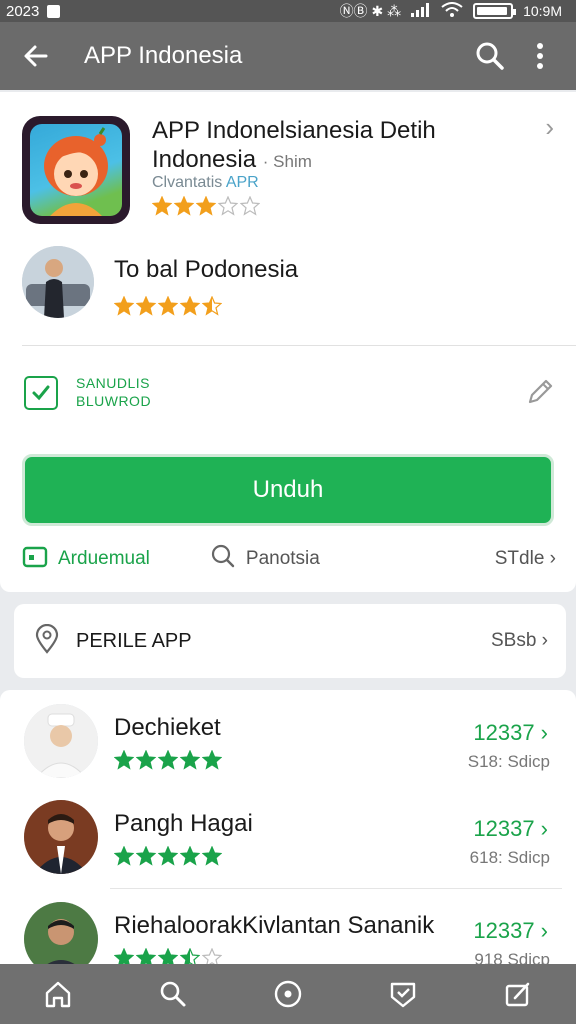 This screenshot has width=576, height=1024. Describe the element at coordinates (508, 761) in the screenshot. I see `review-meta: S18: Sdicp` at that location.